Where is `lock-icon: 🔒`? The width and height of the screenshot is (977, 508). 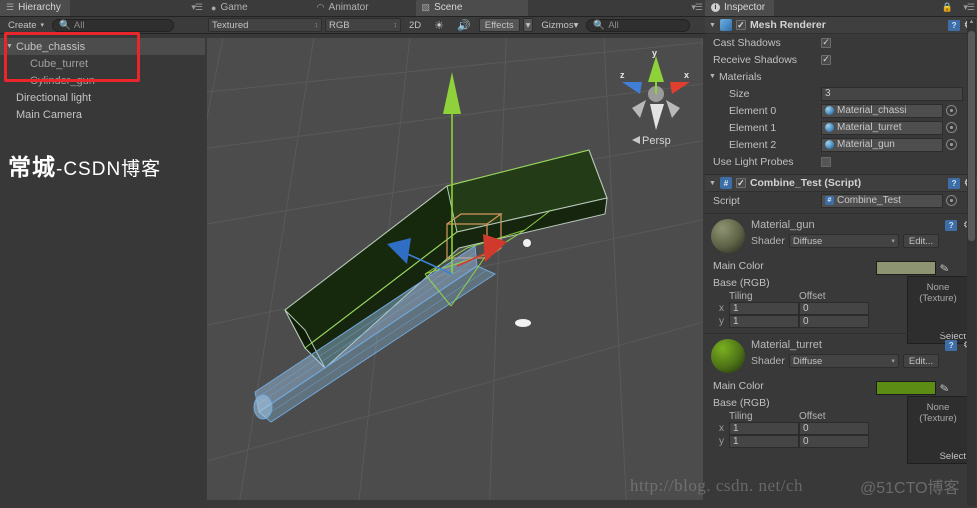 lock-icon: 🔒 is located at coordinates (947, 7).